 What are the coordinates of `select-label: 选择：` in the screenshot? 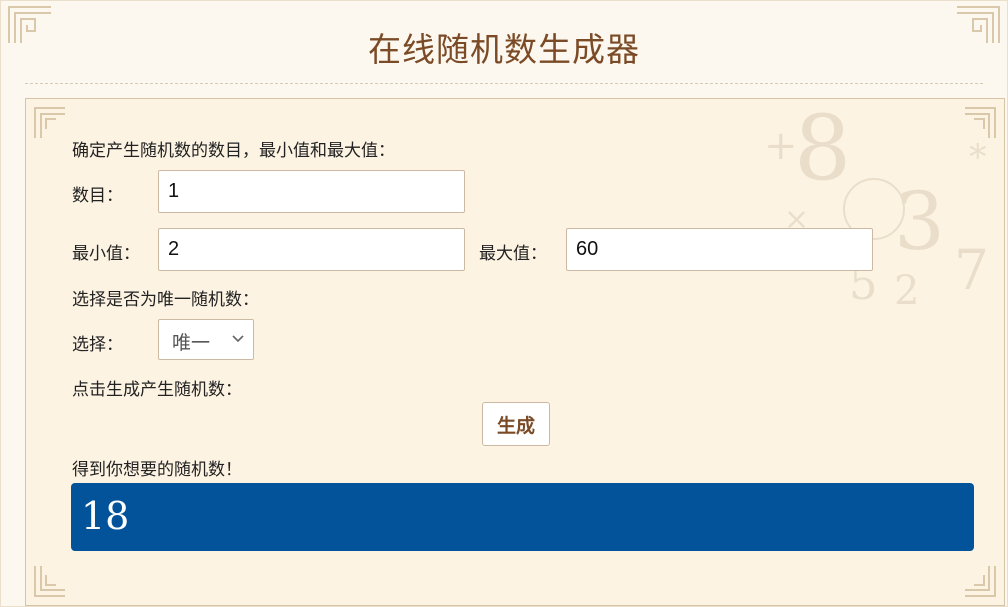 It's located at (97, 345).